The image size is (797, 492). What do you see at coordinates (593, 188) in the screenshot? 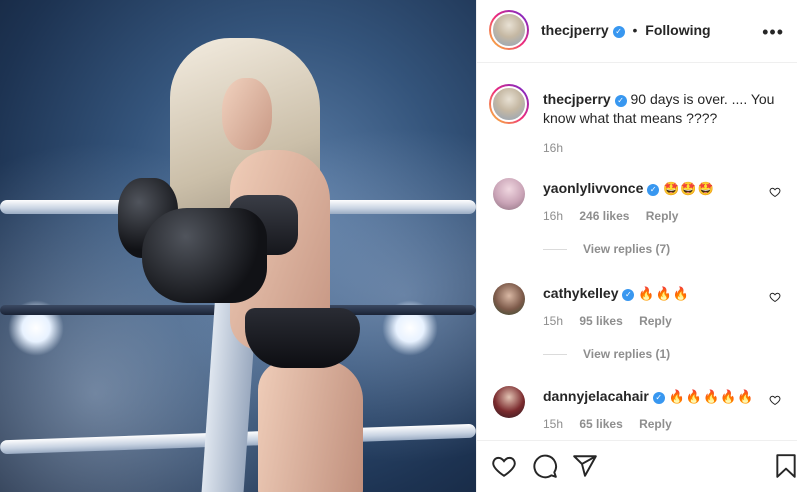
I see `comment-username: yaonlylivvonce` at bounding box center [593, 188].